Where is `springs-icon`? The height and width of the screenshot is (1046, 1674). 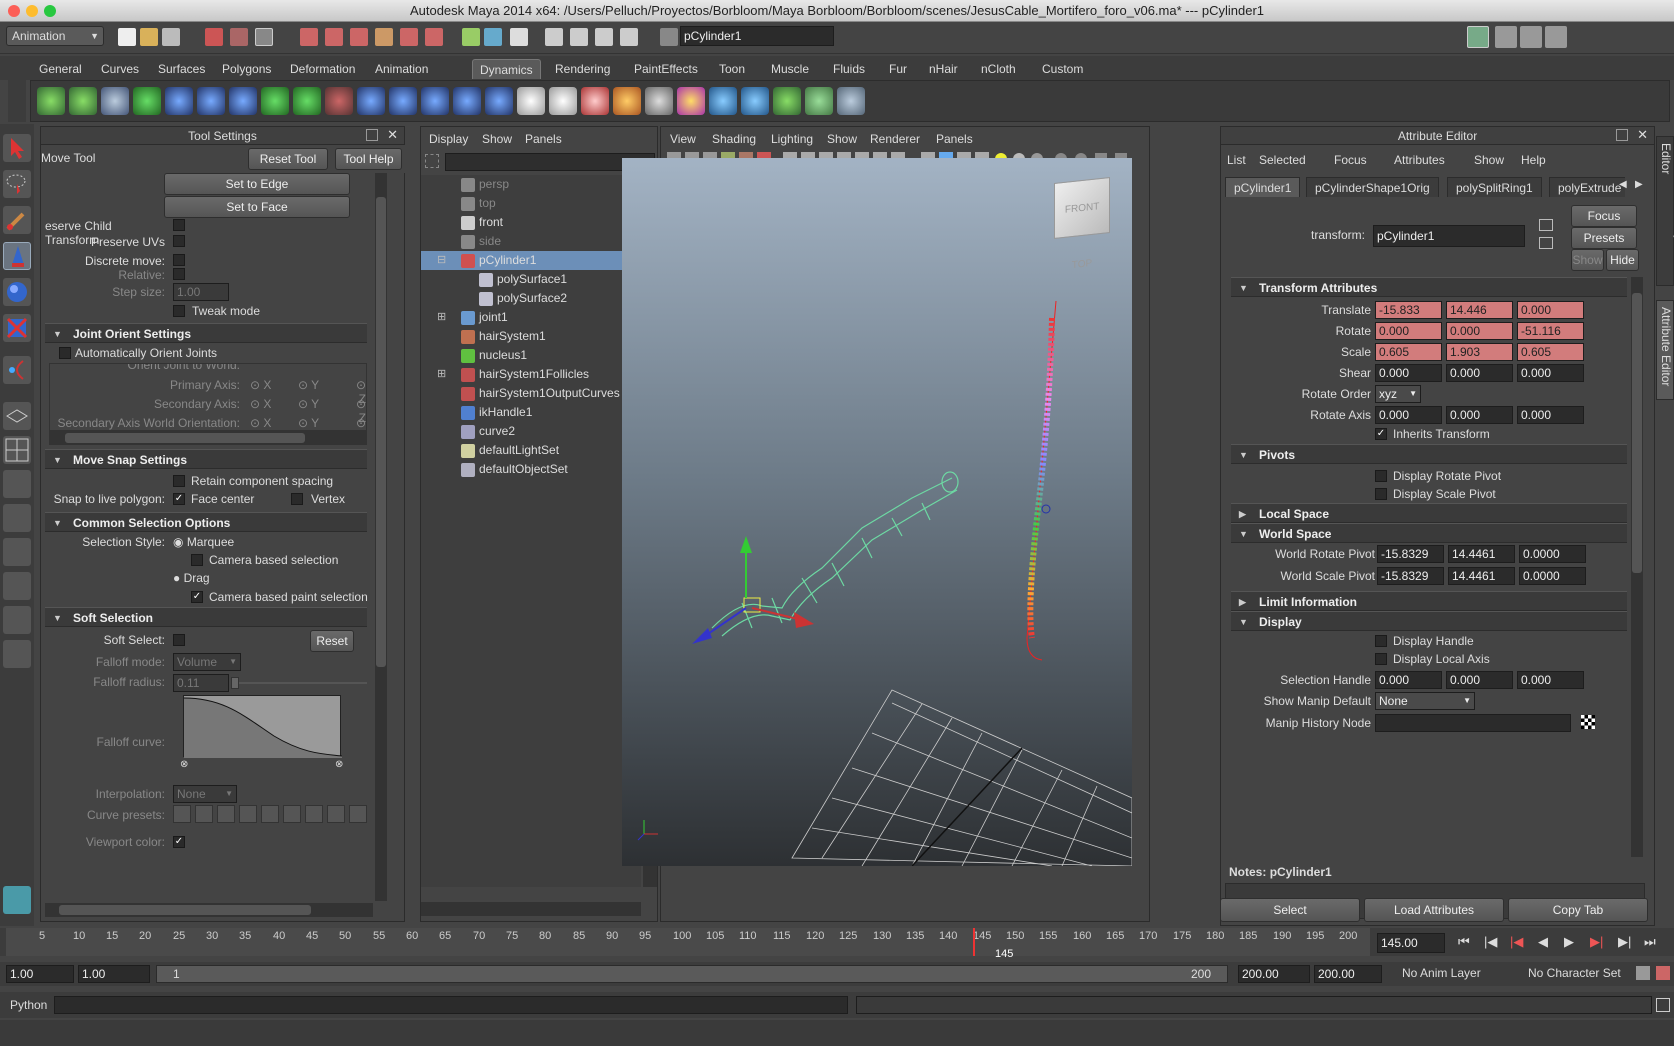
springs-icon is located at coordinates (499, 101).